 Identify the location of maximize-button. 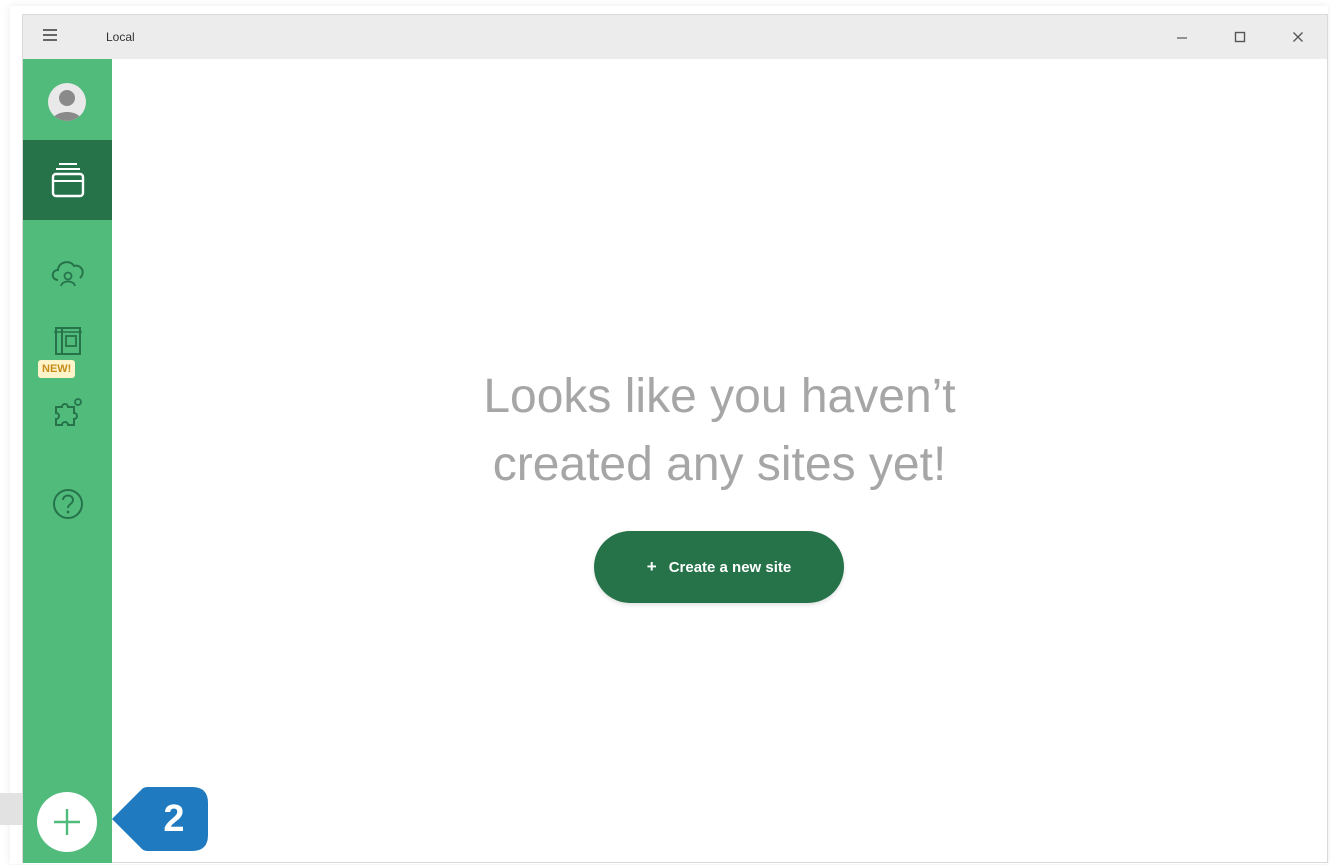
(1240, 37).